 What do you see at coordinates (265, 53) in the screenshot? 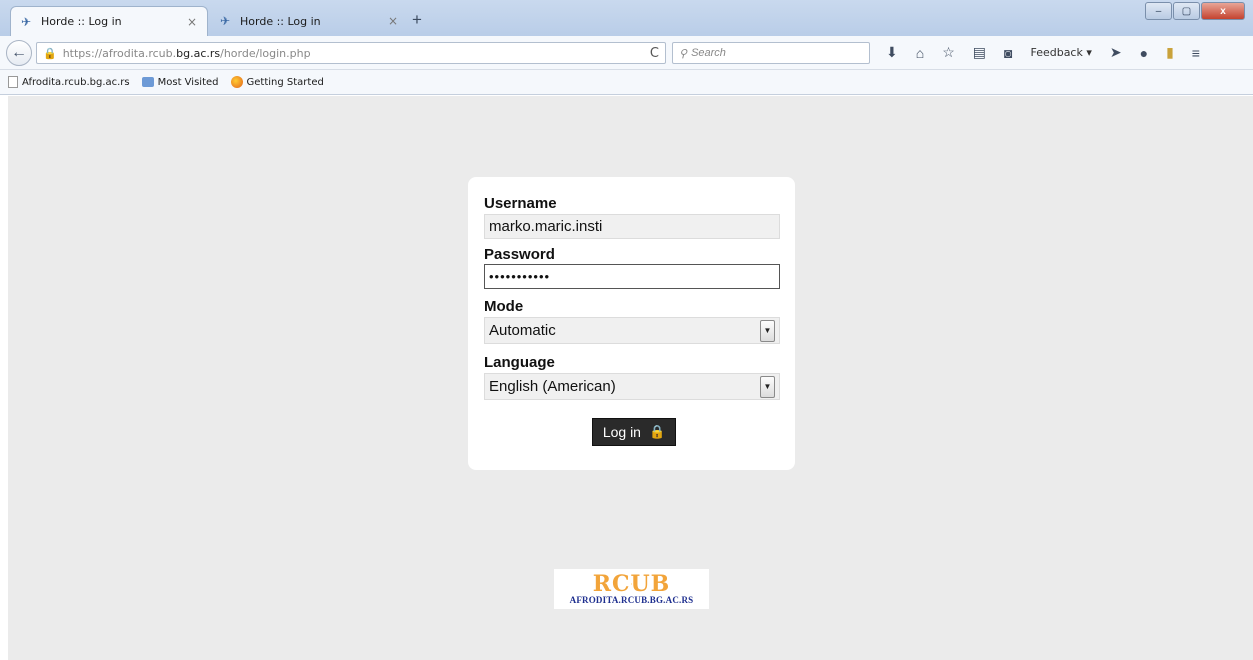
I see `url-path: /horde/login.php` at bounding box center [265, 53].